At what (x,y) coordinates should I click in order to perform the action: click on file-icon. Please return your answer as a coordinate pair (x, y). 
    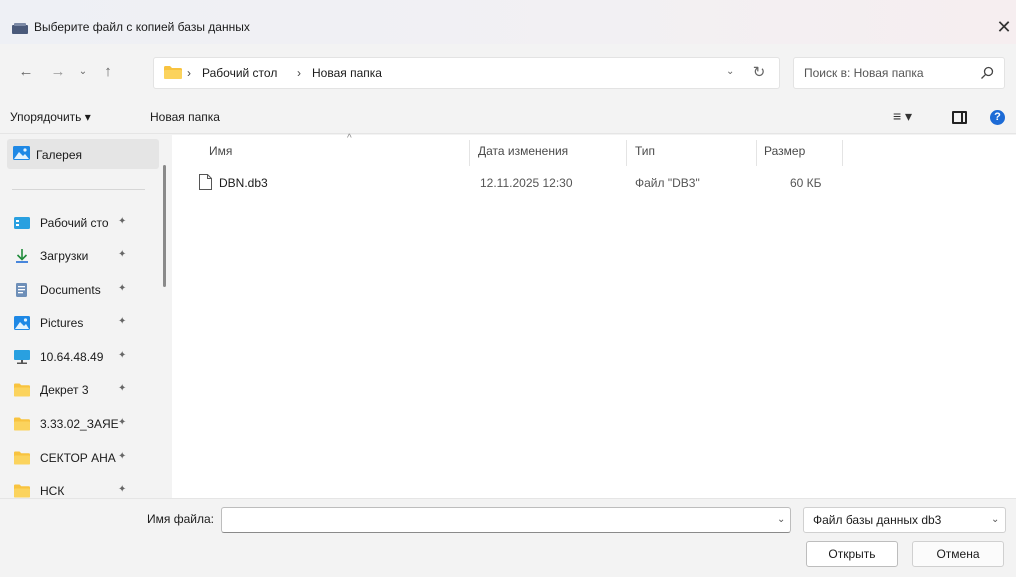
    Looking at the image, I should click on (205, 182).